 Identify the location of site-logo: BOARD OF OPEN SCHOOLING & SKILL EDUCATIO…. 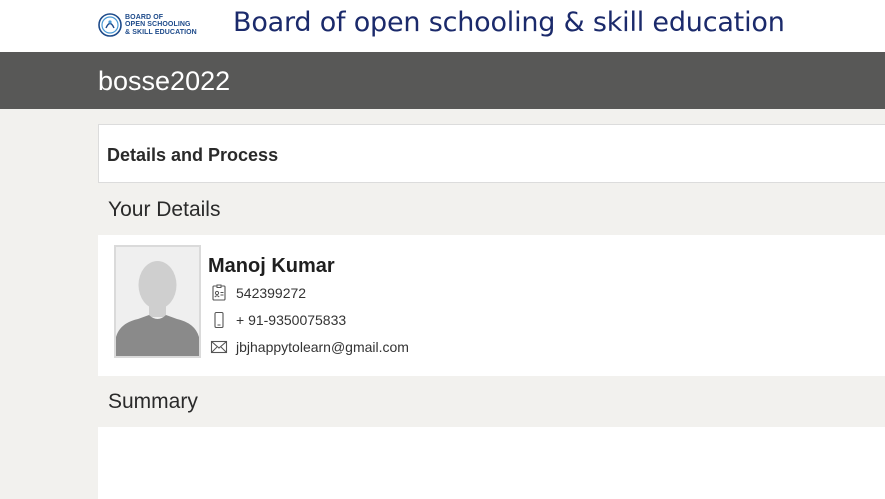
(154, 25).